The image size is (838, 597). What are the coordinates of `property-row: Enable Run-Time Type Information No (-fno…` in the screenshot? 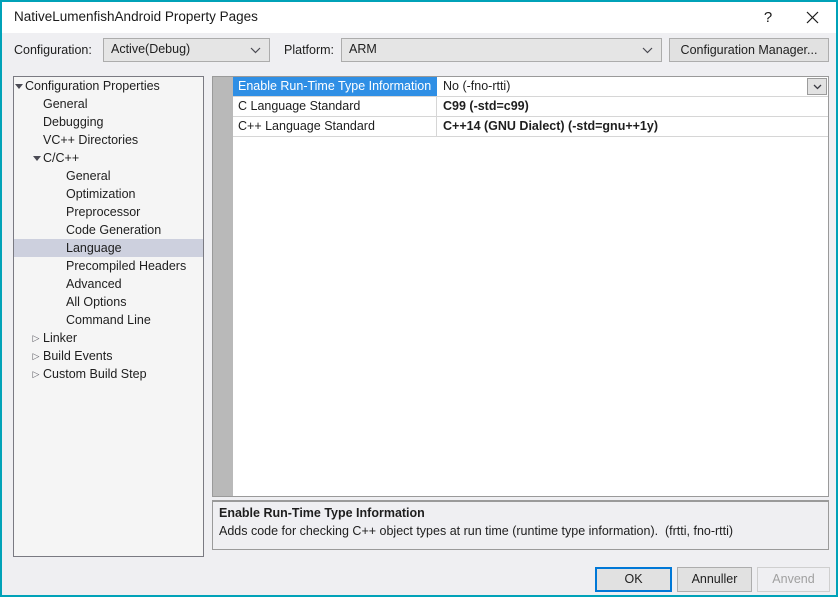 It's located at (530, 87).